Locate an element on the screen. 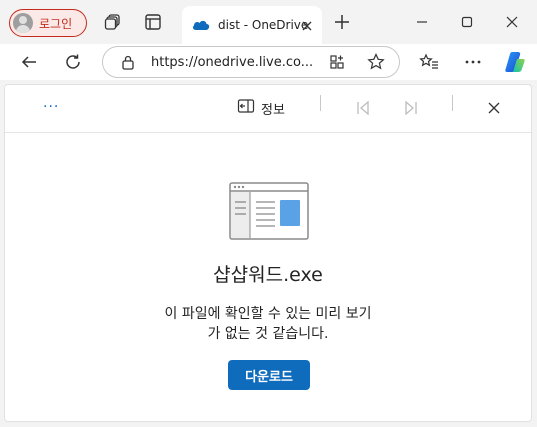  profile-label: 로그인 is located at coordinates (56, 23).